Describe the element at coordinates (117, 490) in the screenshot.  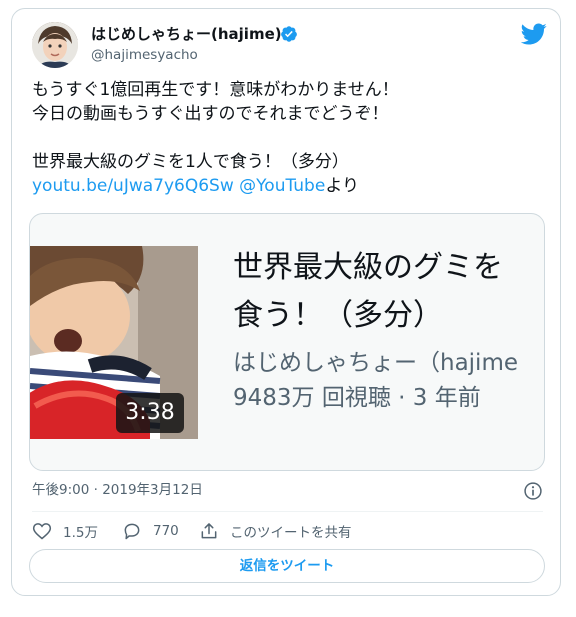
I see `tweet-timestamp: 午後9:00 · 2019年3月12日` at that location.